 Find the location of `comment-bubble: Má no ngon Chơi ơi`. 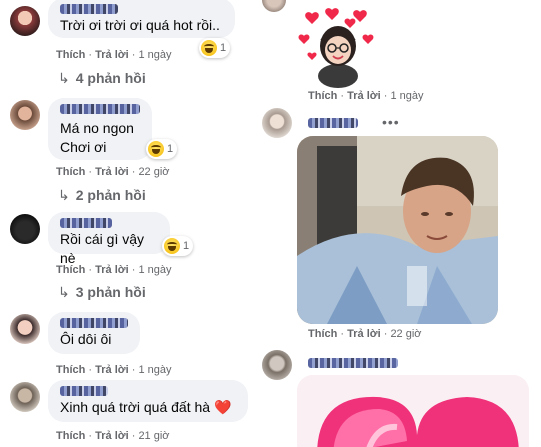

comment-bubble: Má no ngon Chơi ơi is located at coordinates (100, 129).